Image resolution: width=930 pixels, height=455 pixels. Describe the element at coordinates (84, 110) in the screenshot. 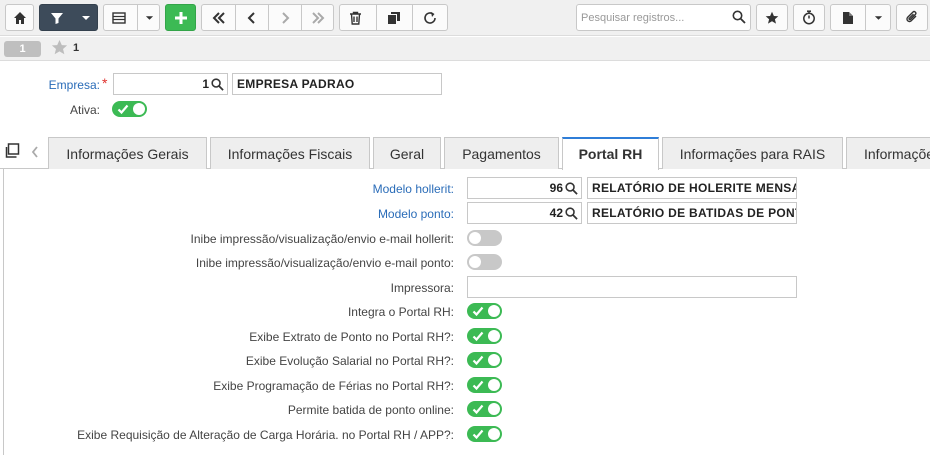

I see `ativa-label: Ativa:` at that location.